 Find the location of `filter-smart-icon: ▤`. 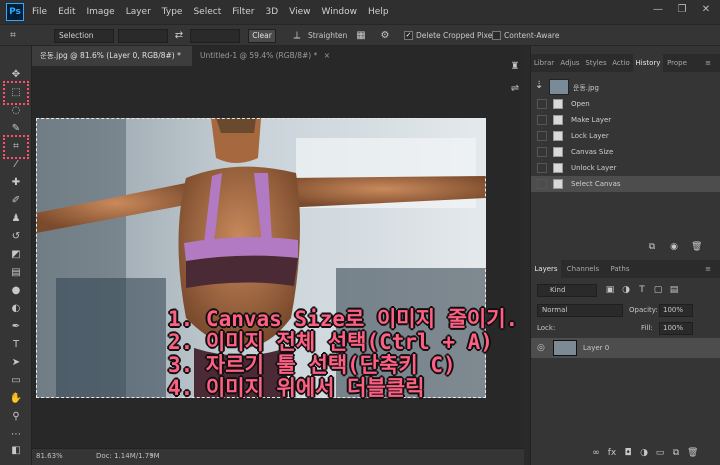

filter-smart-icon: ▤ is located at coordinates (674, 290).